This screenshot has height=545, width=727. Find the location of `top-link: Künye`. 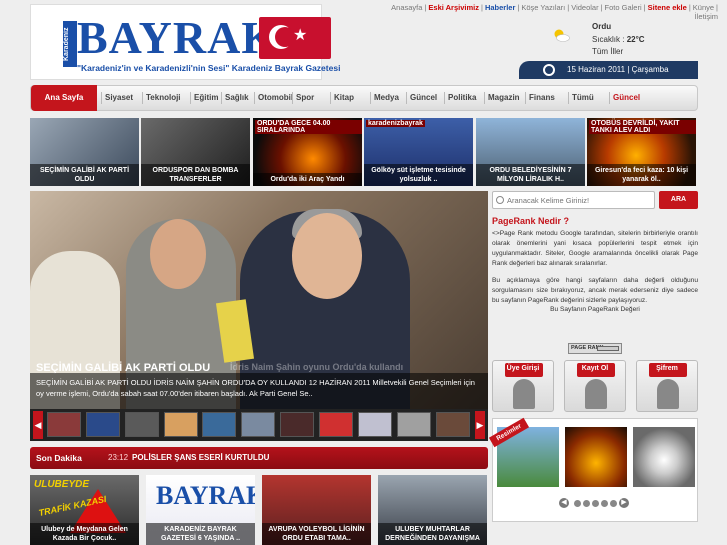

top-link: Künye is located at coordinates (703, 7).